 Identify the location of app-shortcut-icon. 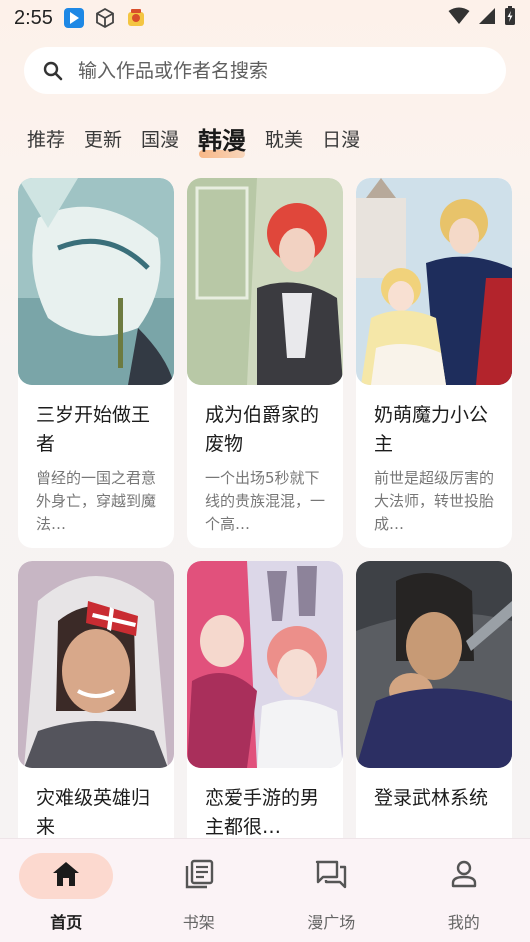
(74, 18).